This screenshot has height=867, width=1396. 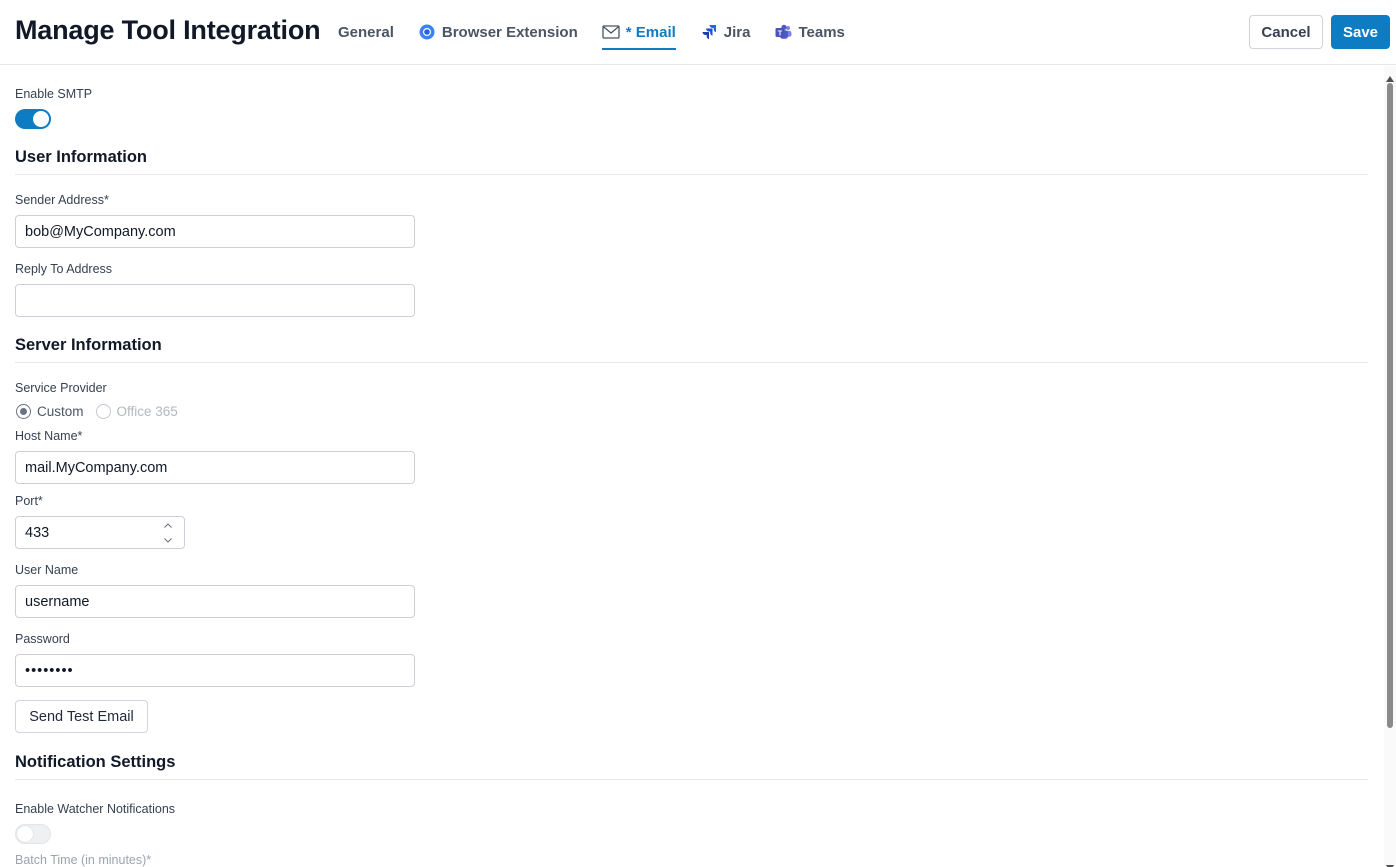 I want to click on port-stepper: 433, so click(x=100, y=532).